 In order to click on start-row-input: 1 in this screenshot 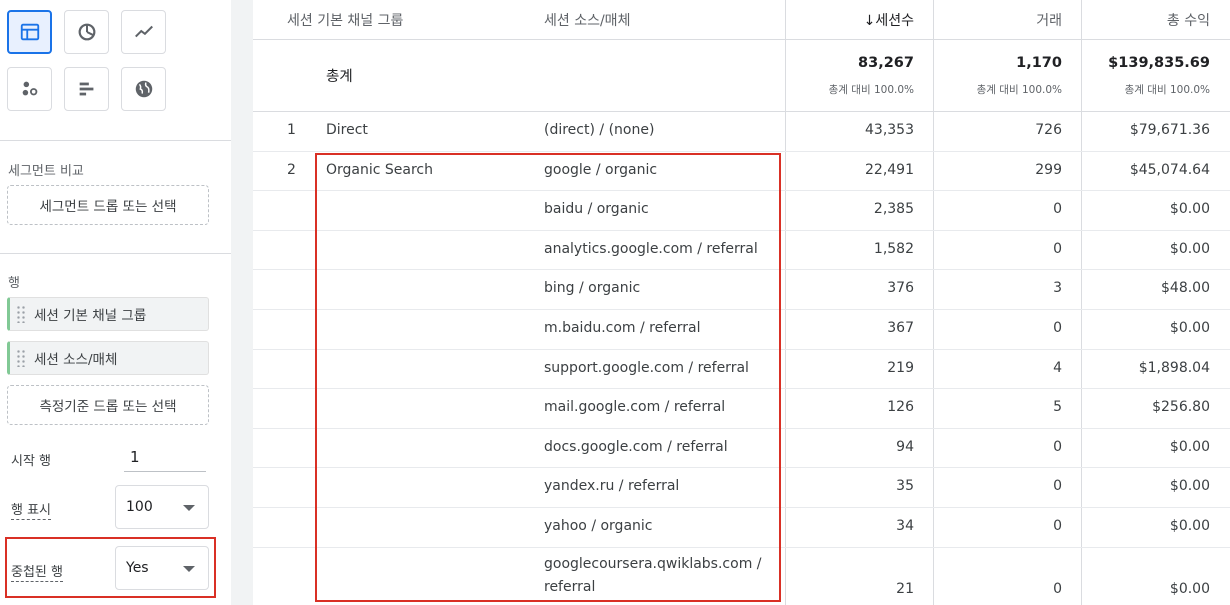, I will do `click(165, 458)`.